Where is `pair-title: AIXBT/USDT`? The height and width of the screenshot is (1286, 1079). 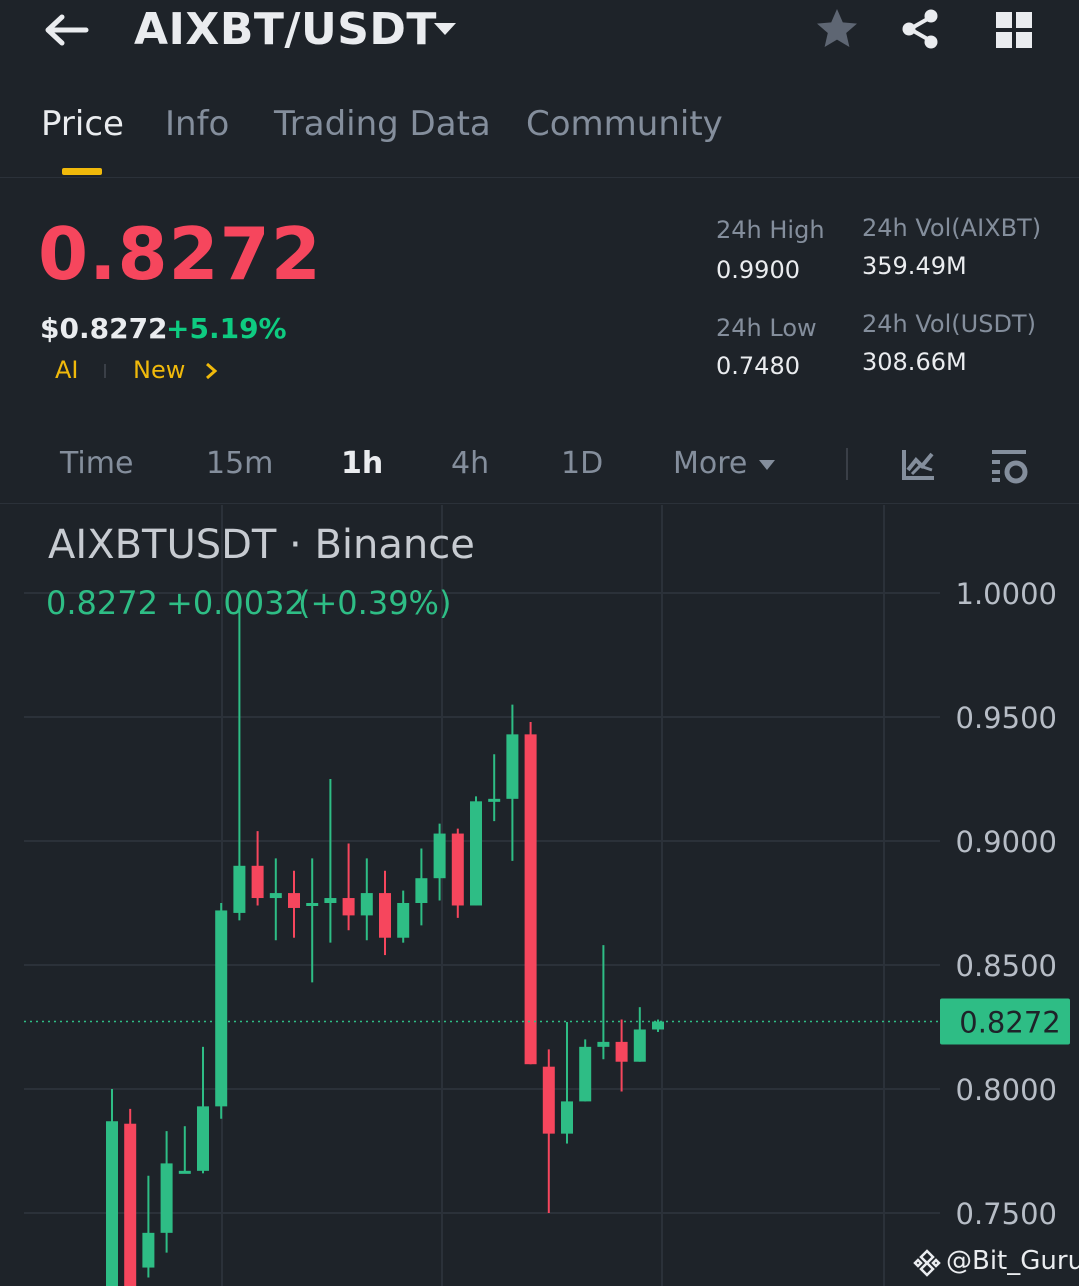
pair-title: AIXBT/USDT is located at coordinates (285, 29).